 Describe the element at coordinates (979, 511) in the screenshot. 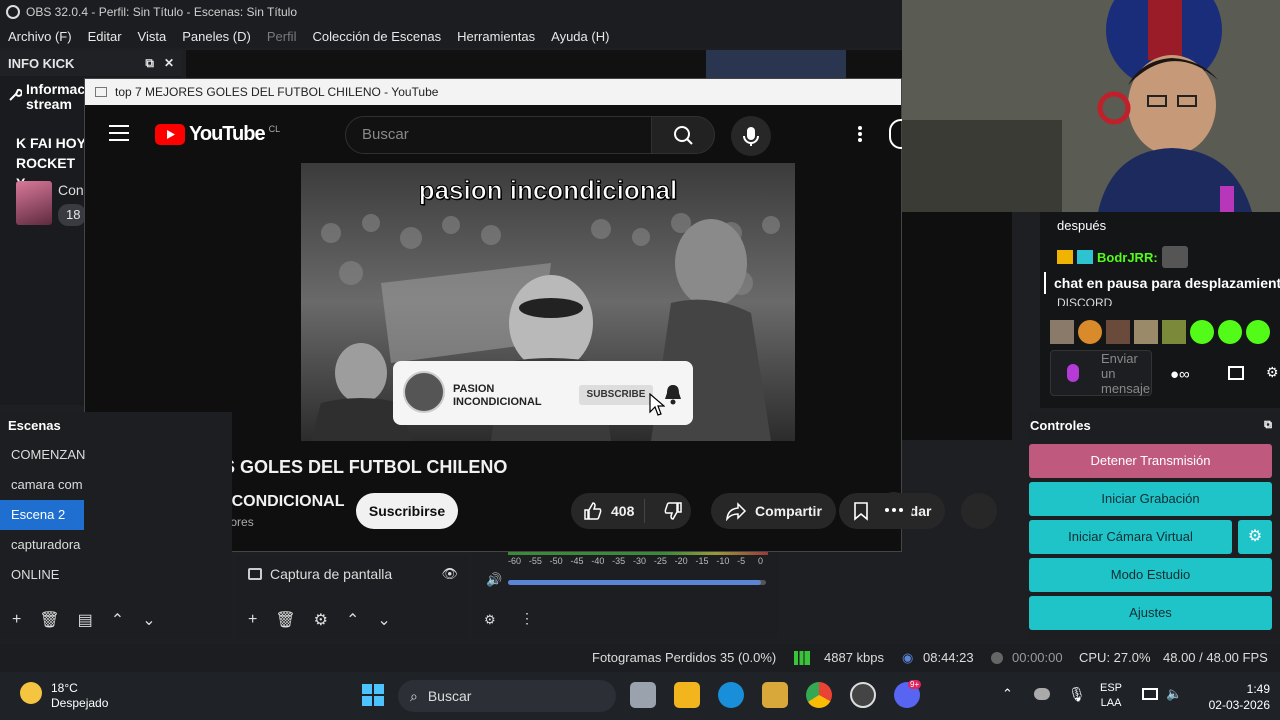

I see `more-actions-button` at that location.